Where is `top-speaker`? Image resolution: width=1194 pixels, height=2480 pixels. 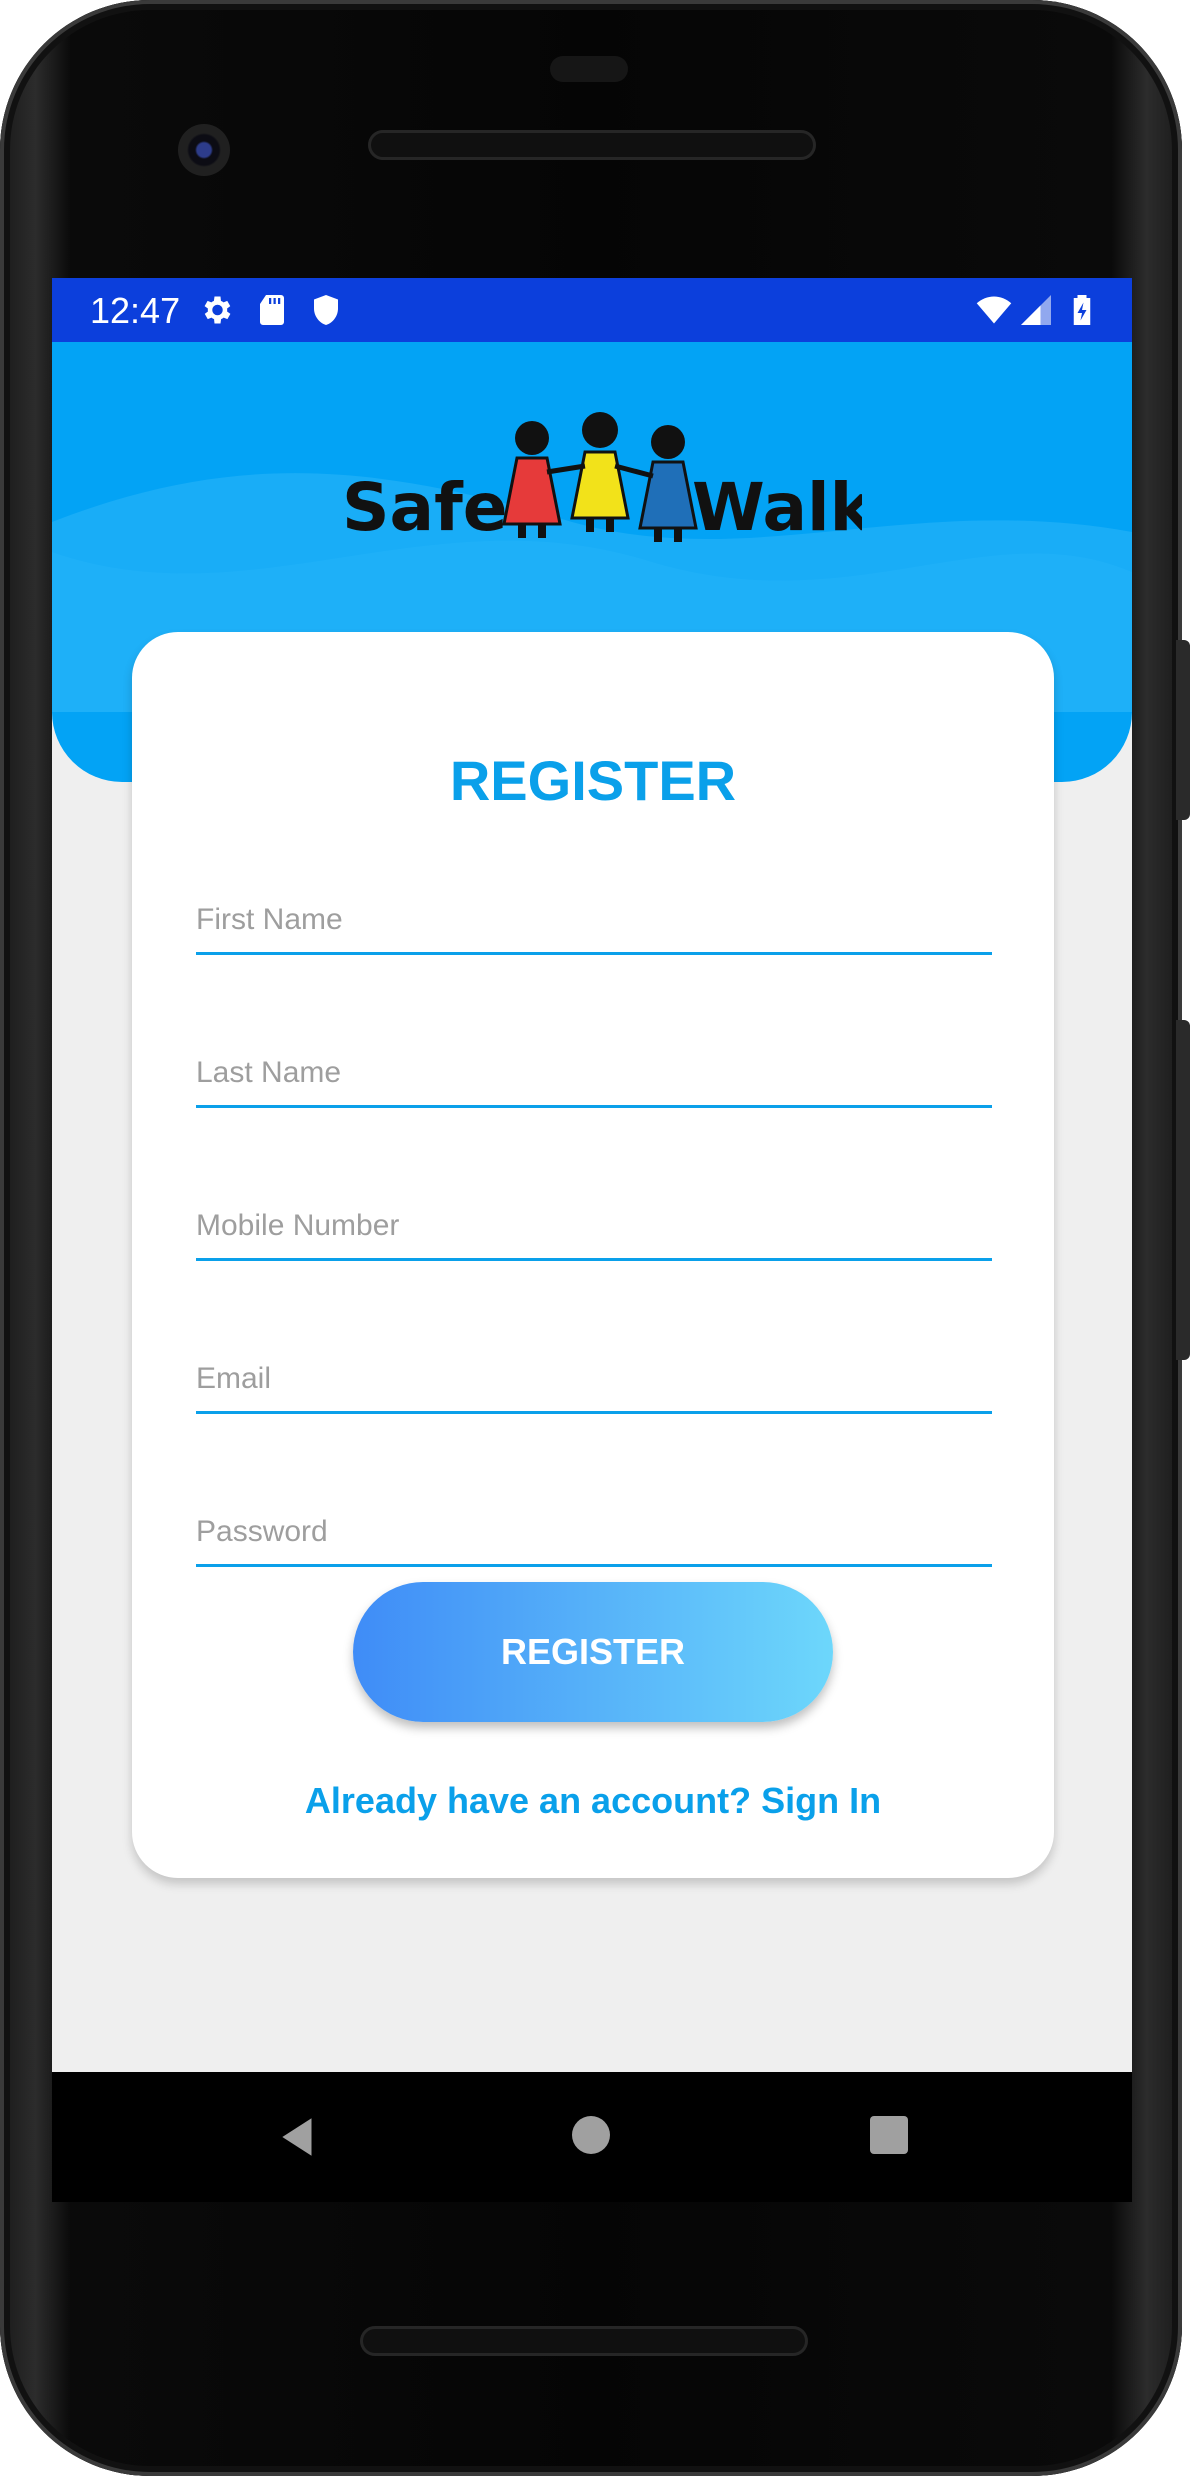 top-speaker is located at coordinates (592, 145).